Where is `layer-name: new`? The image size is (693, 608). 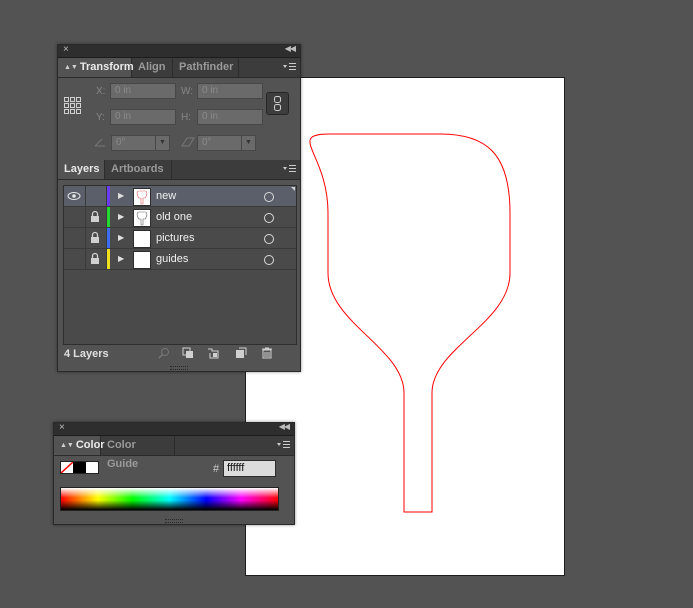
layer-name: new is located at coordinates (166, 196).